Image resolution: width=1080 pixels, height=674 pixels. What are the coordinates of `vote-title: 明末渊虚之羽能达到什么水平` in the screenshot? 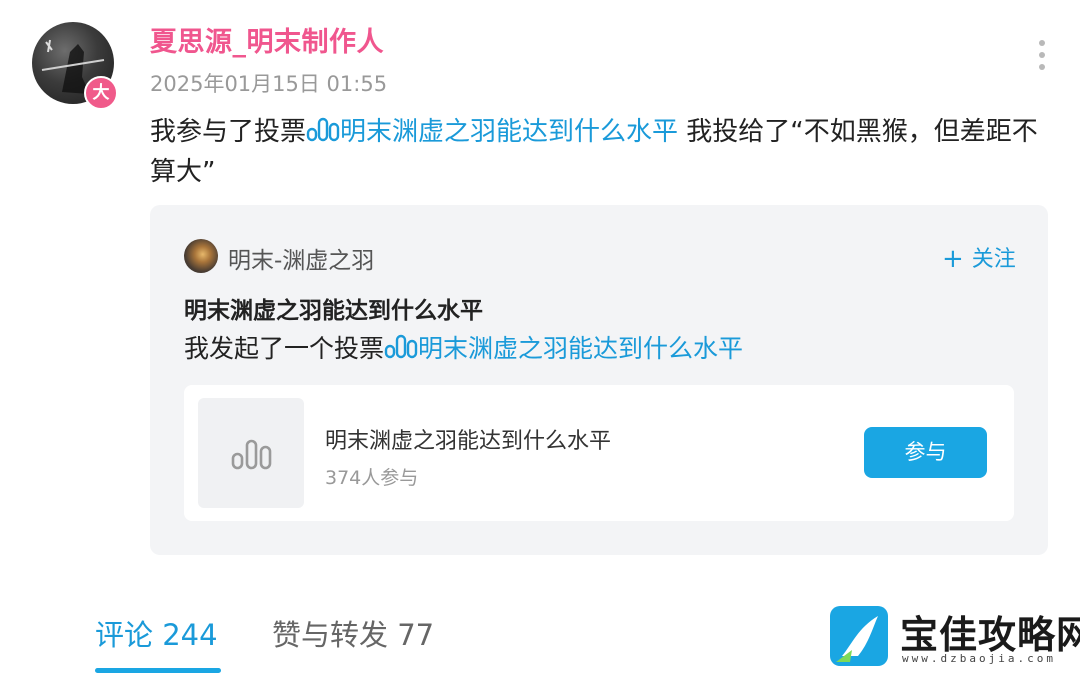 It's located at (468, 441).